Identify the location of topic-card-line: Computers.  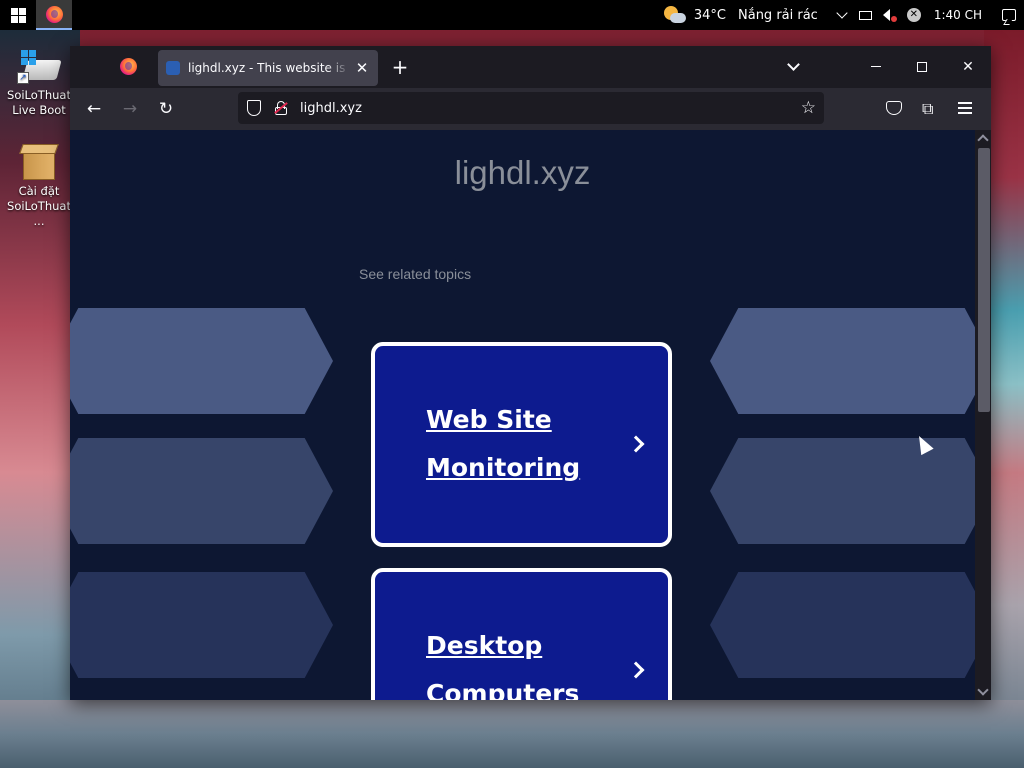
(503, 689).